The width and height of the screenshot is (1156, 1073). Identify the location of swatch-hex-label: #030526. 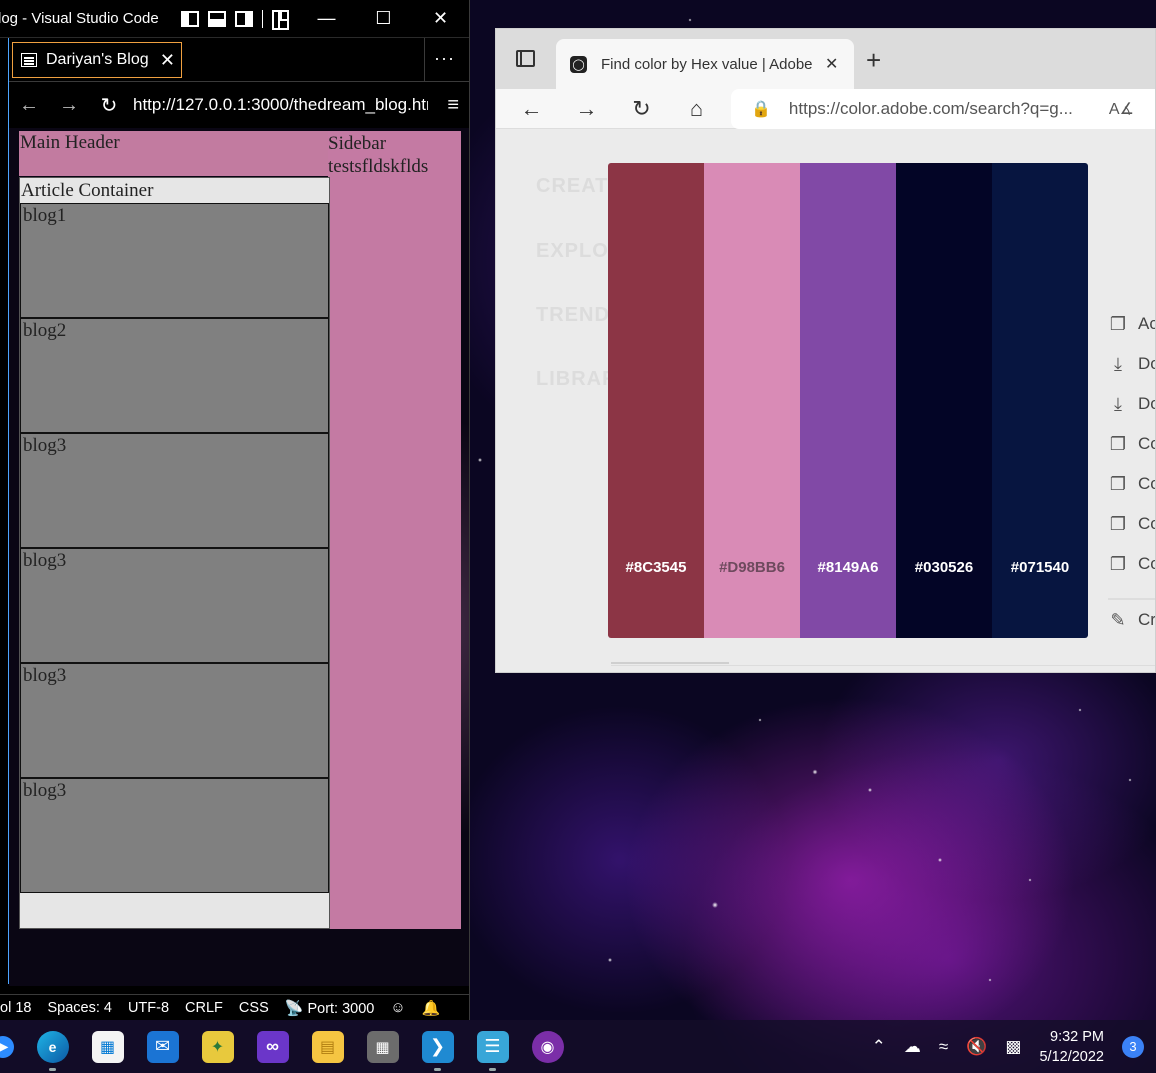
(944, 567).